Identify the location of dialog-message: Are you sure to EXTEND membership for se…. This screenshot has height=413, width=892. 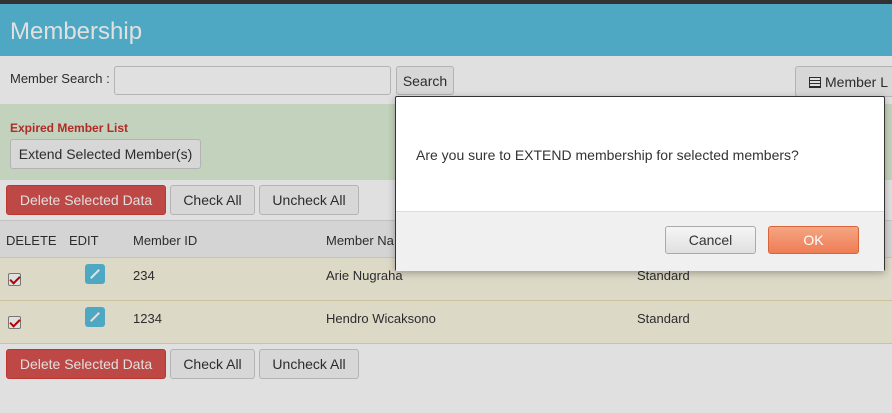
(607, 155).